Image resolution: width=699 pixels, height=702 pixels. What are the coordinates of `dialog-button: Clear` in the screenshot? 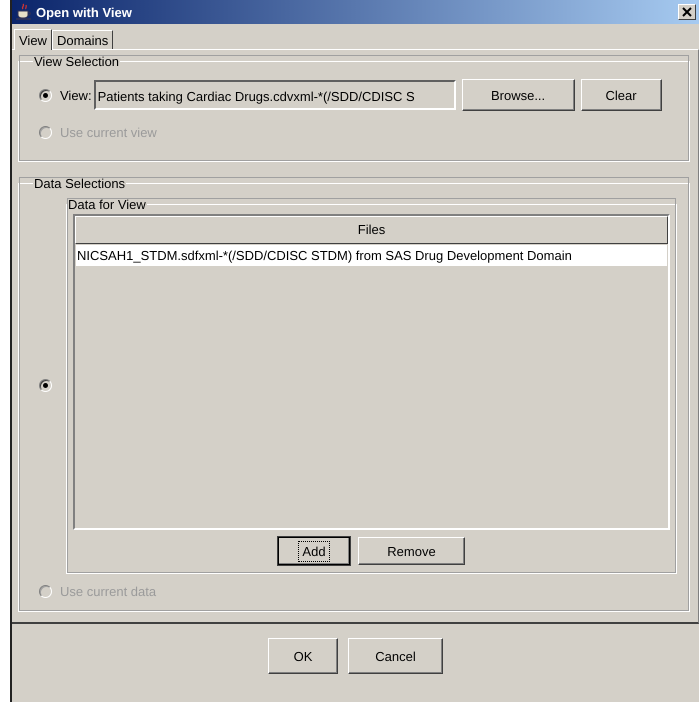 It's located at (621, 95).